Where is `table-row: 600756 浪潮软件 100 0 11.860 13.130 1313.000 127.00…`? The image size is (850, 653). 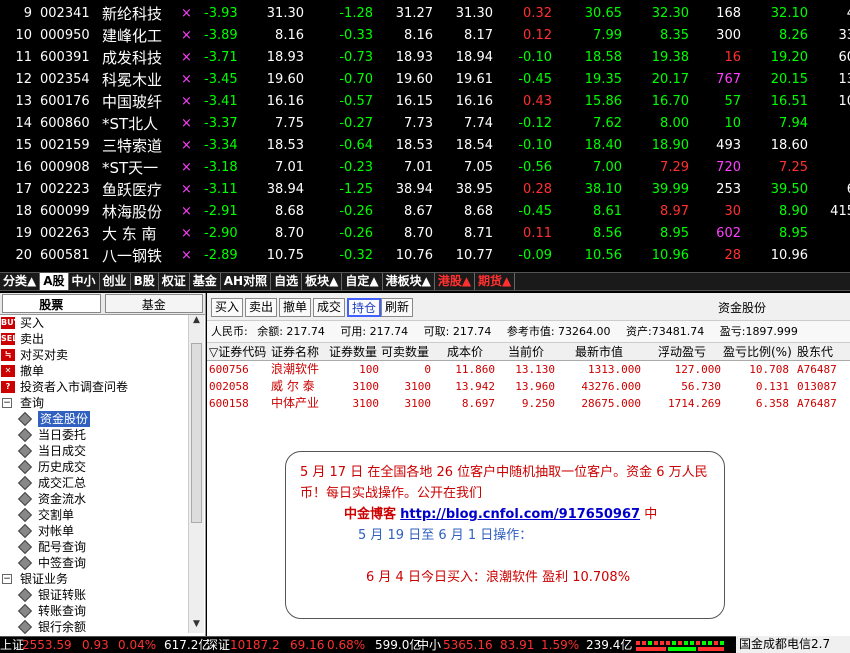
table-row: 600756 浪潮软件 100 0 11.860 13.130 1313.000 127.00… is located at coordinates (528, 369).